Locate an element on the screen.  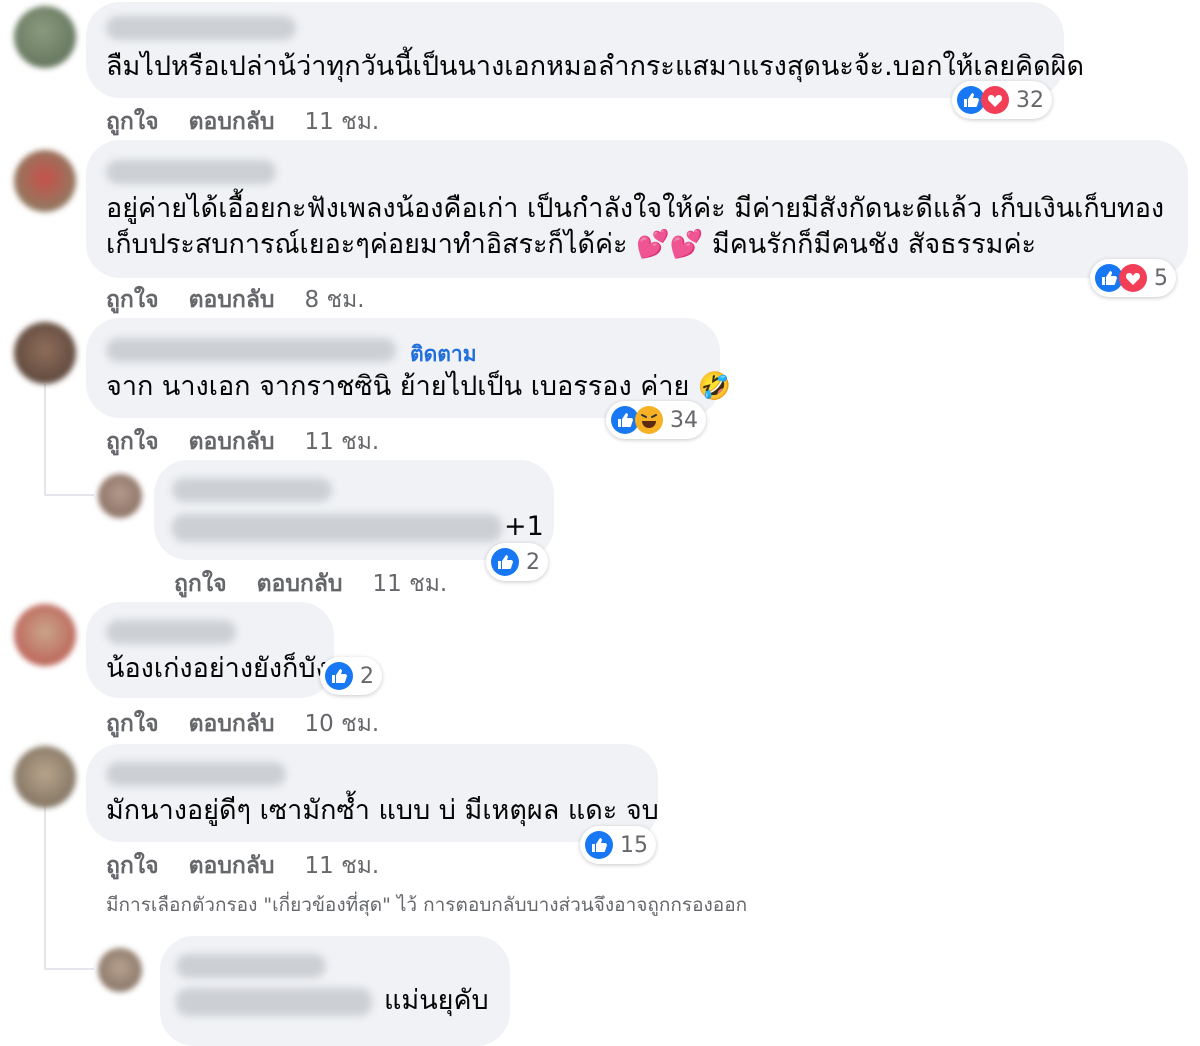
reaction-summary: 5 is located at coordinates (1133, 278).